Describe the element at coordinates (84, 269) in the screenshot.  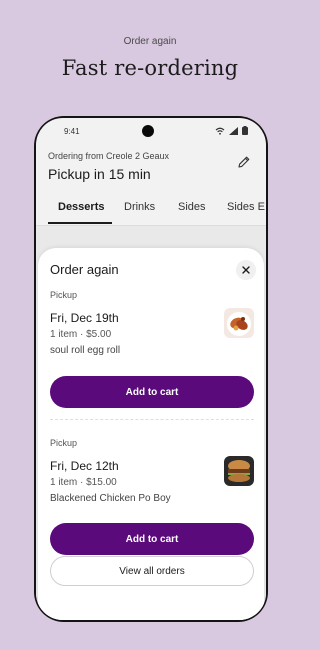
I see `sheet-title: Order again` at that location.